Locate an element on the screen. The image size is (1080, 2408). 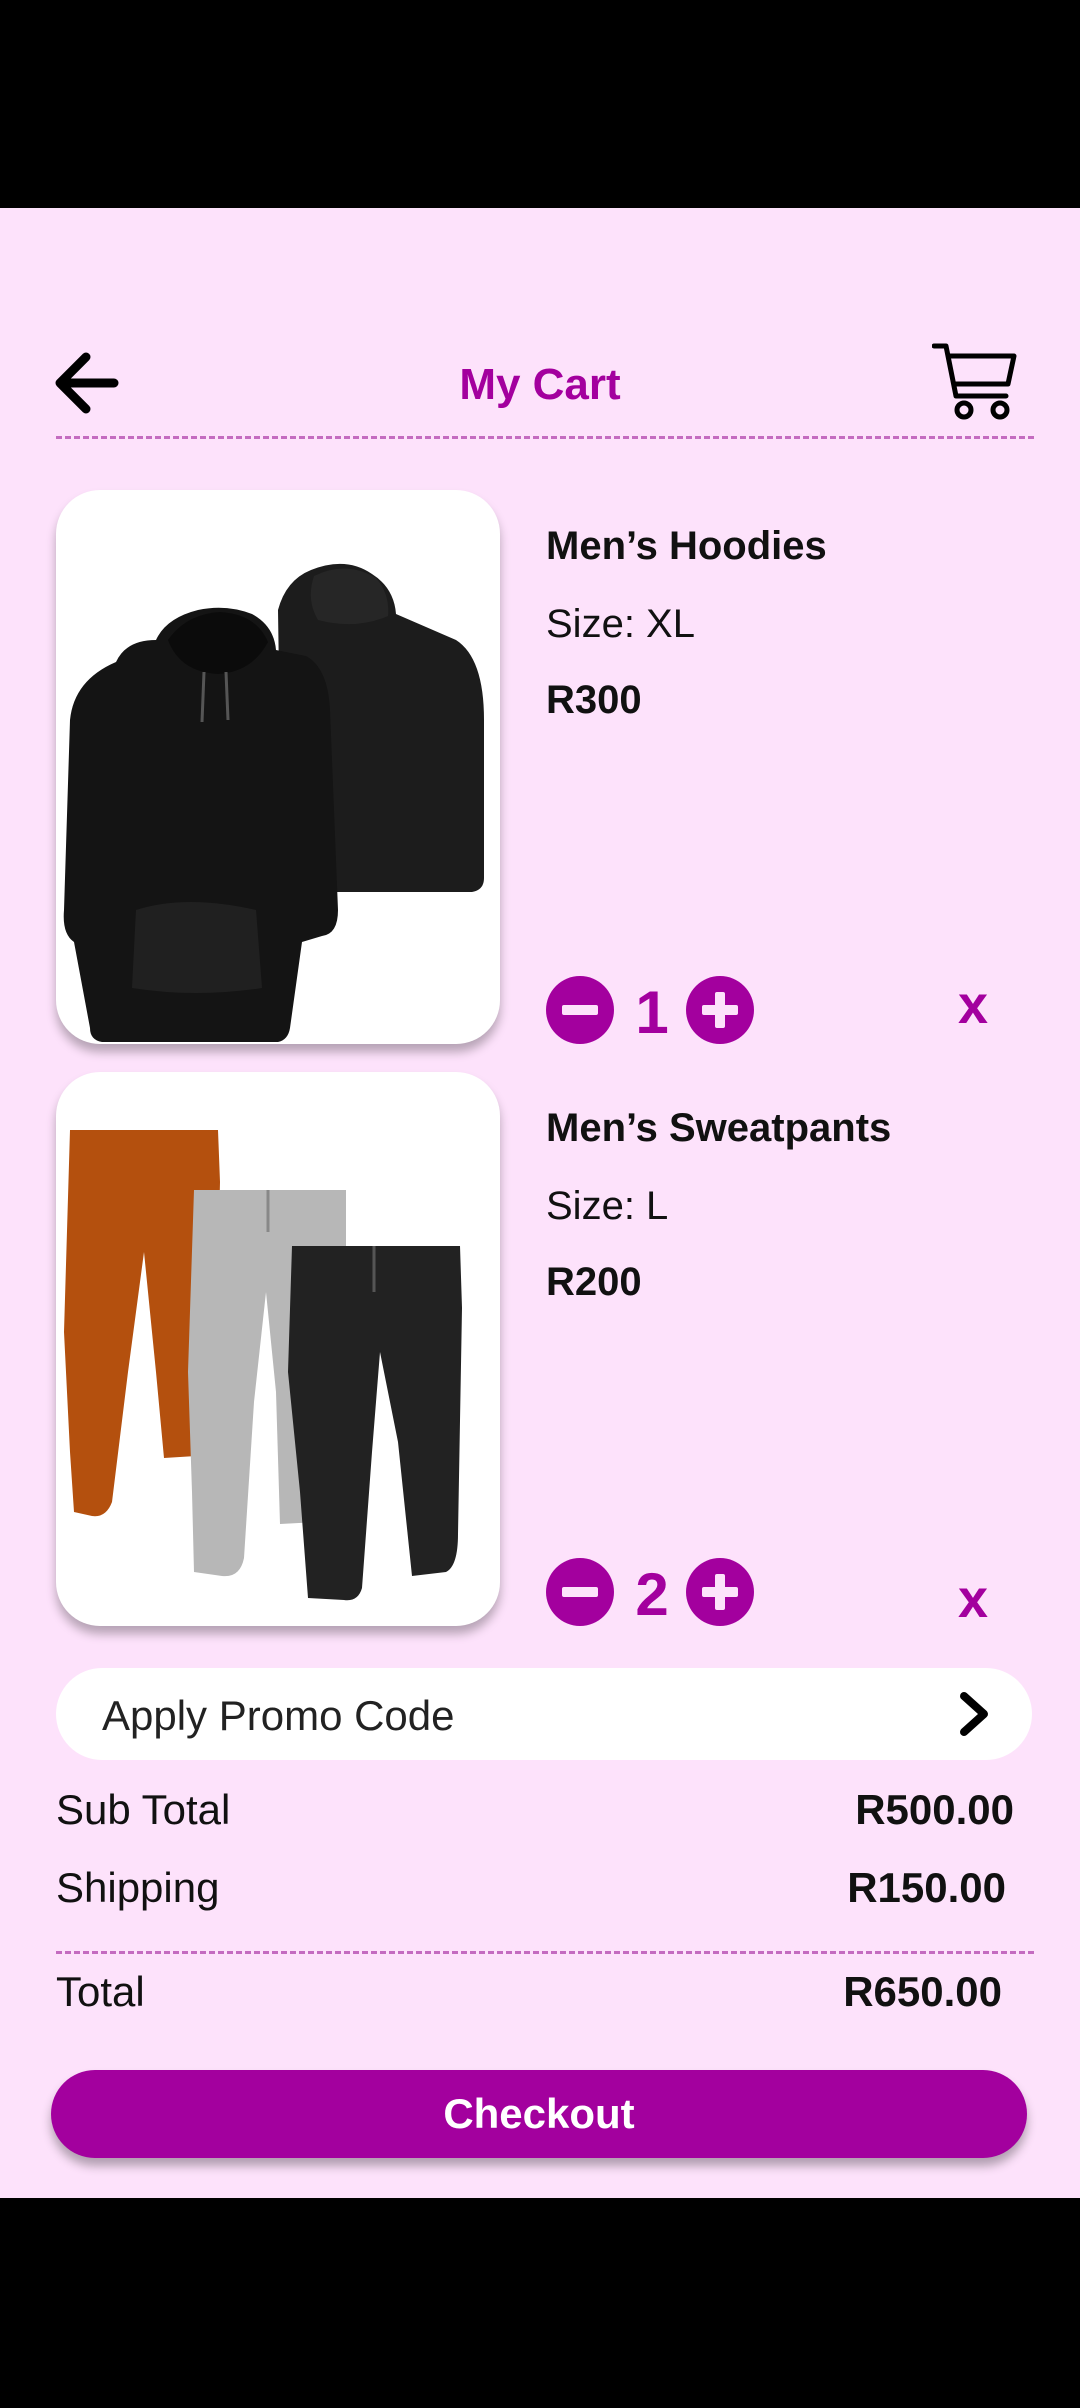
shipping-row: Shipping R150.00 is located at coordinates (535, 1894).